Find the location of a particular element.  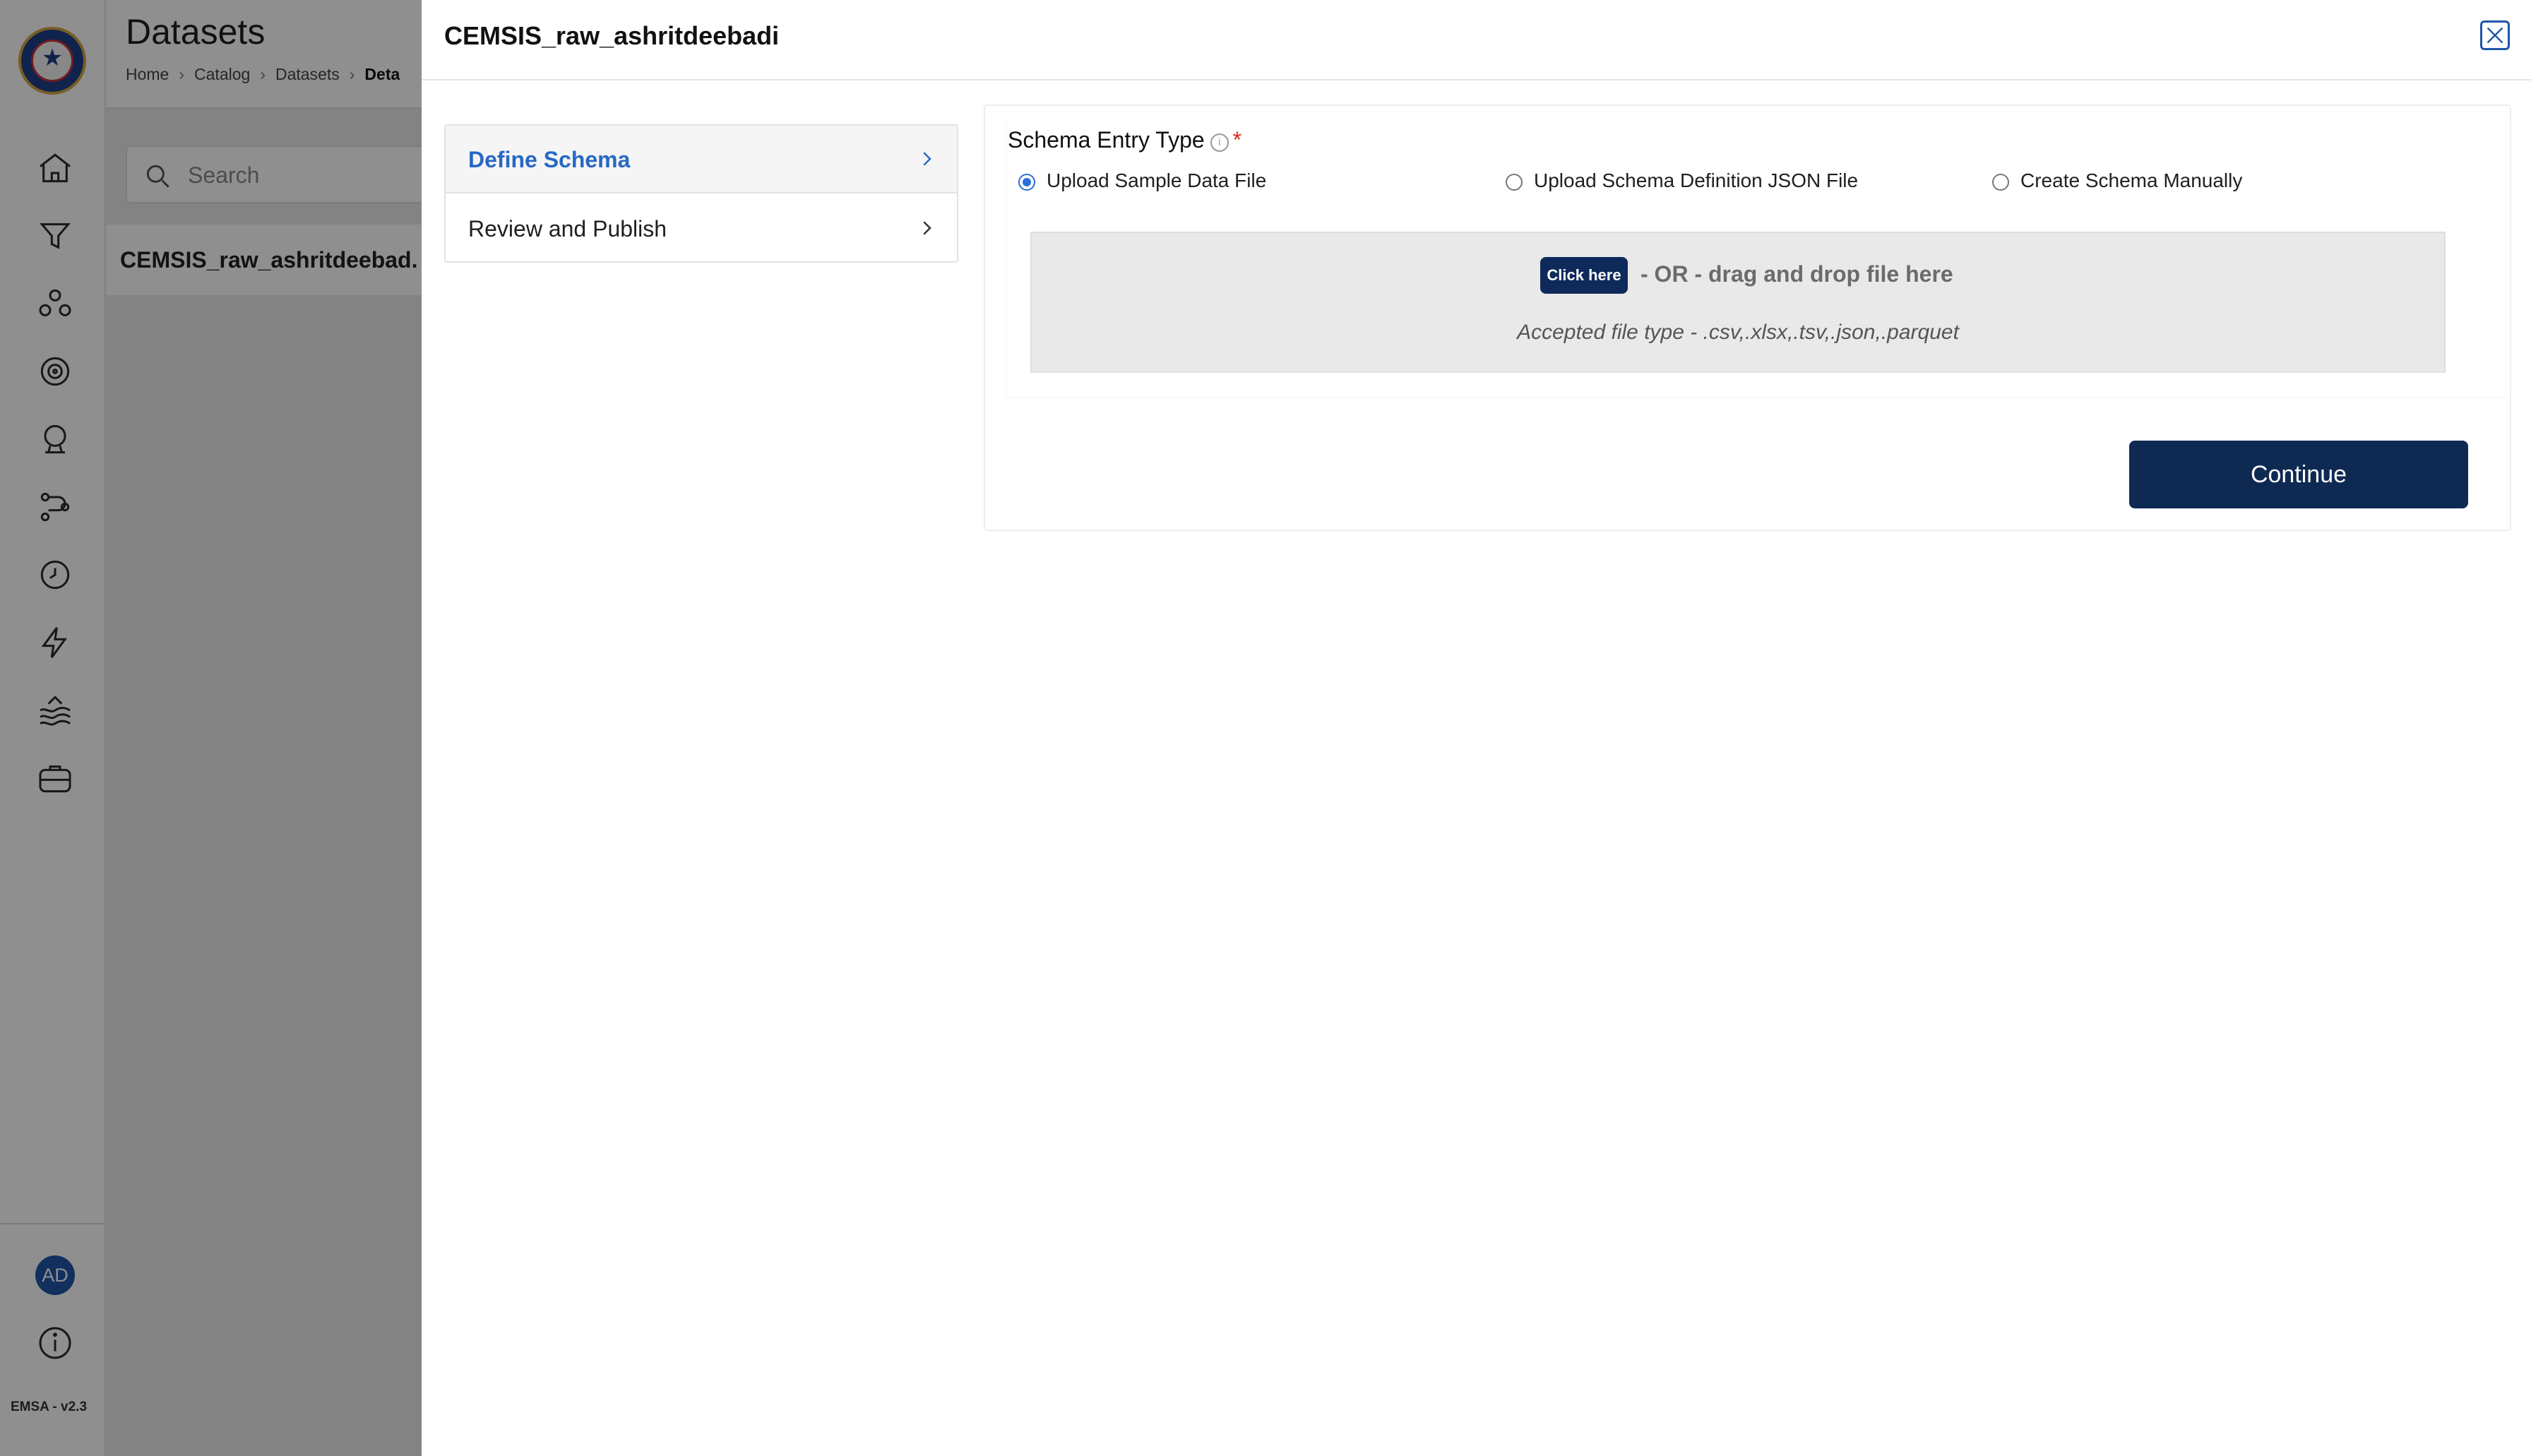

step-label: Define Schema is located at coordinates (549, 159).